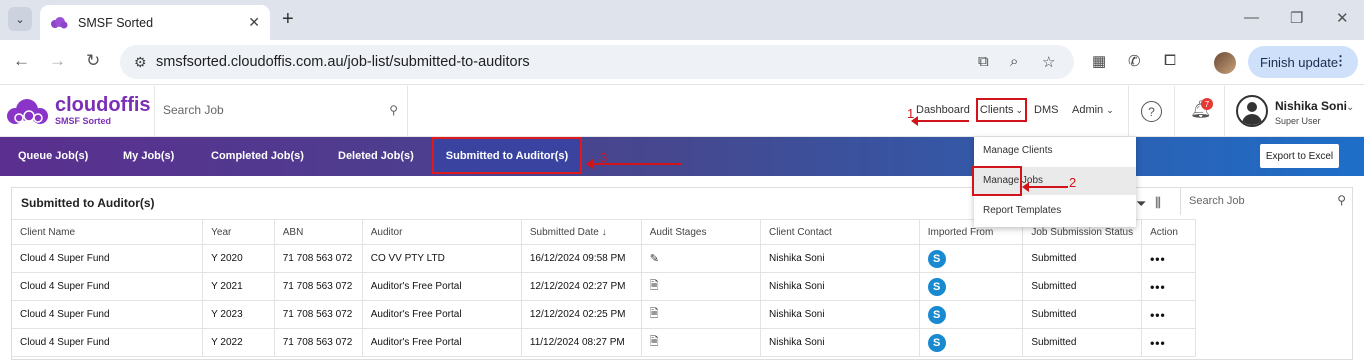 Image resolution: width=1364 pixels, height=360 pixels. I want to click on cell-date: 12/12/2024 02:27 PM, so click(581, 286).